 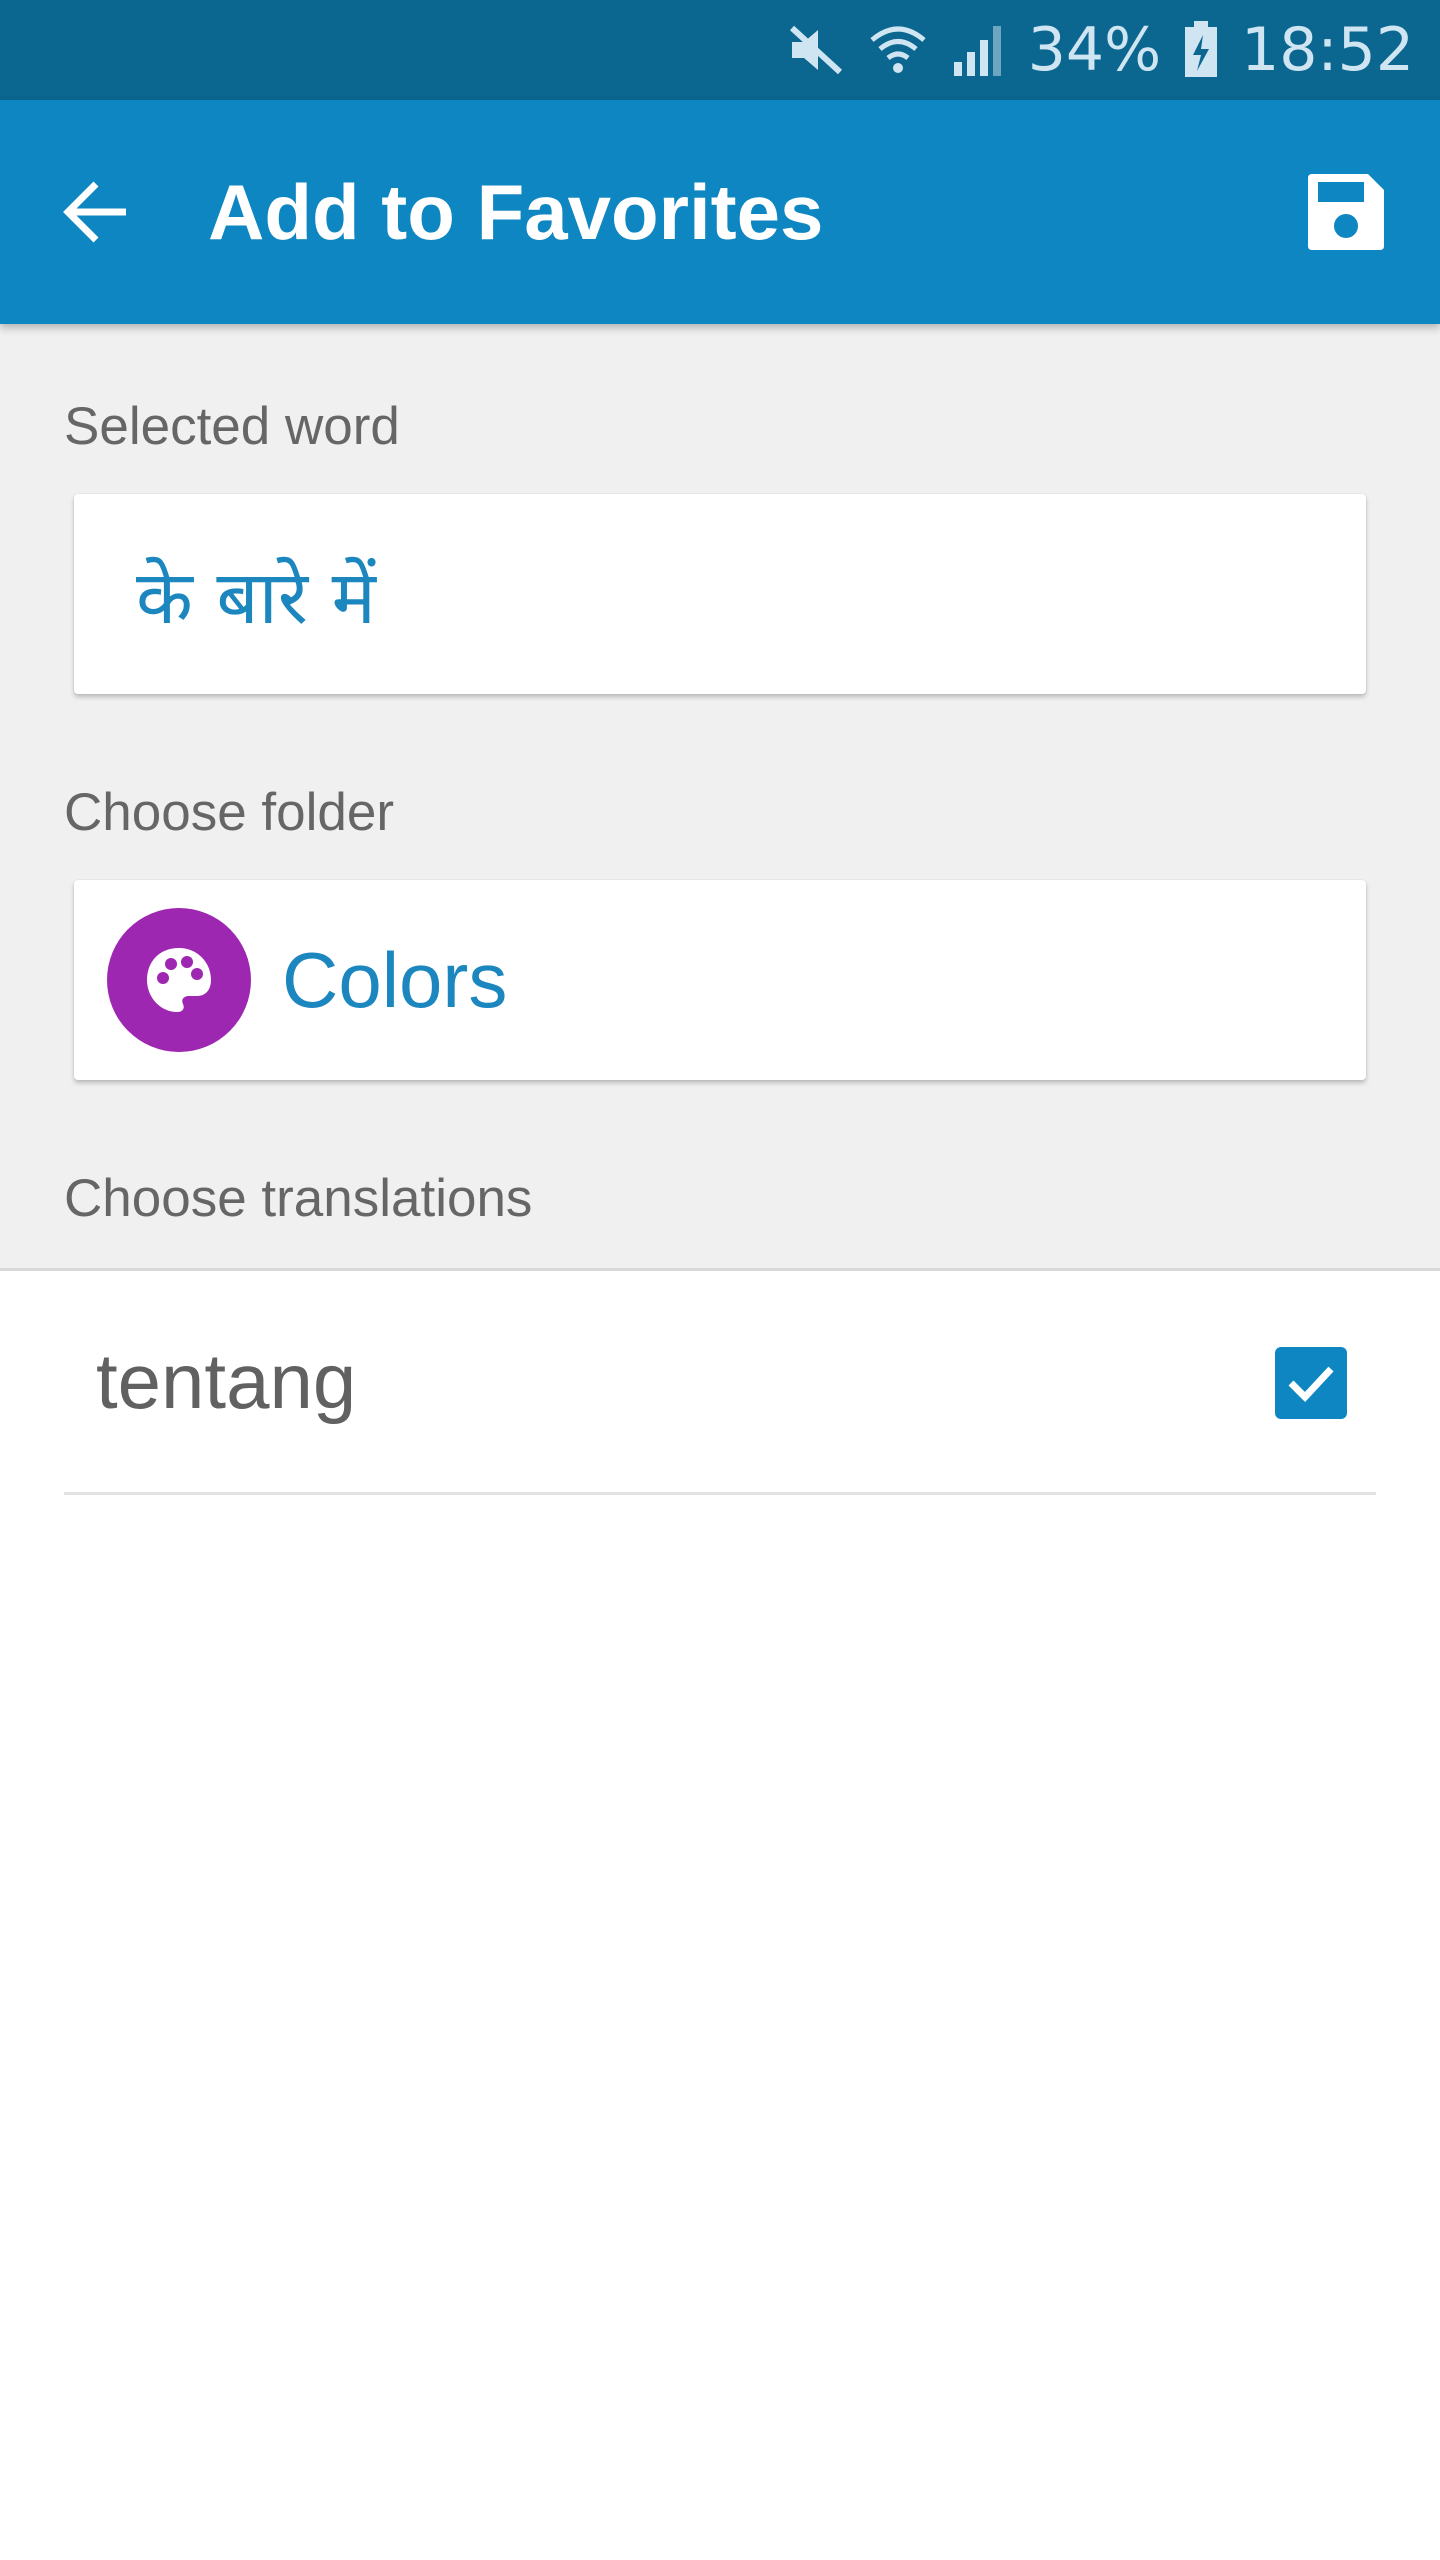 I want to click on selected-word-value: के बारे में, so click(x=256, y=597).